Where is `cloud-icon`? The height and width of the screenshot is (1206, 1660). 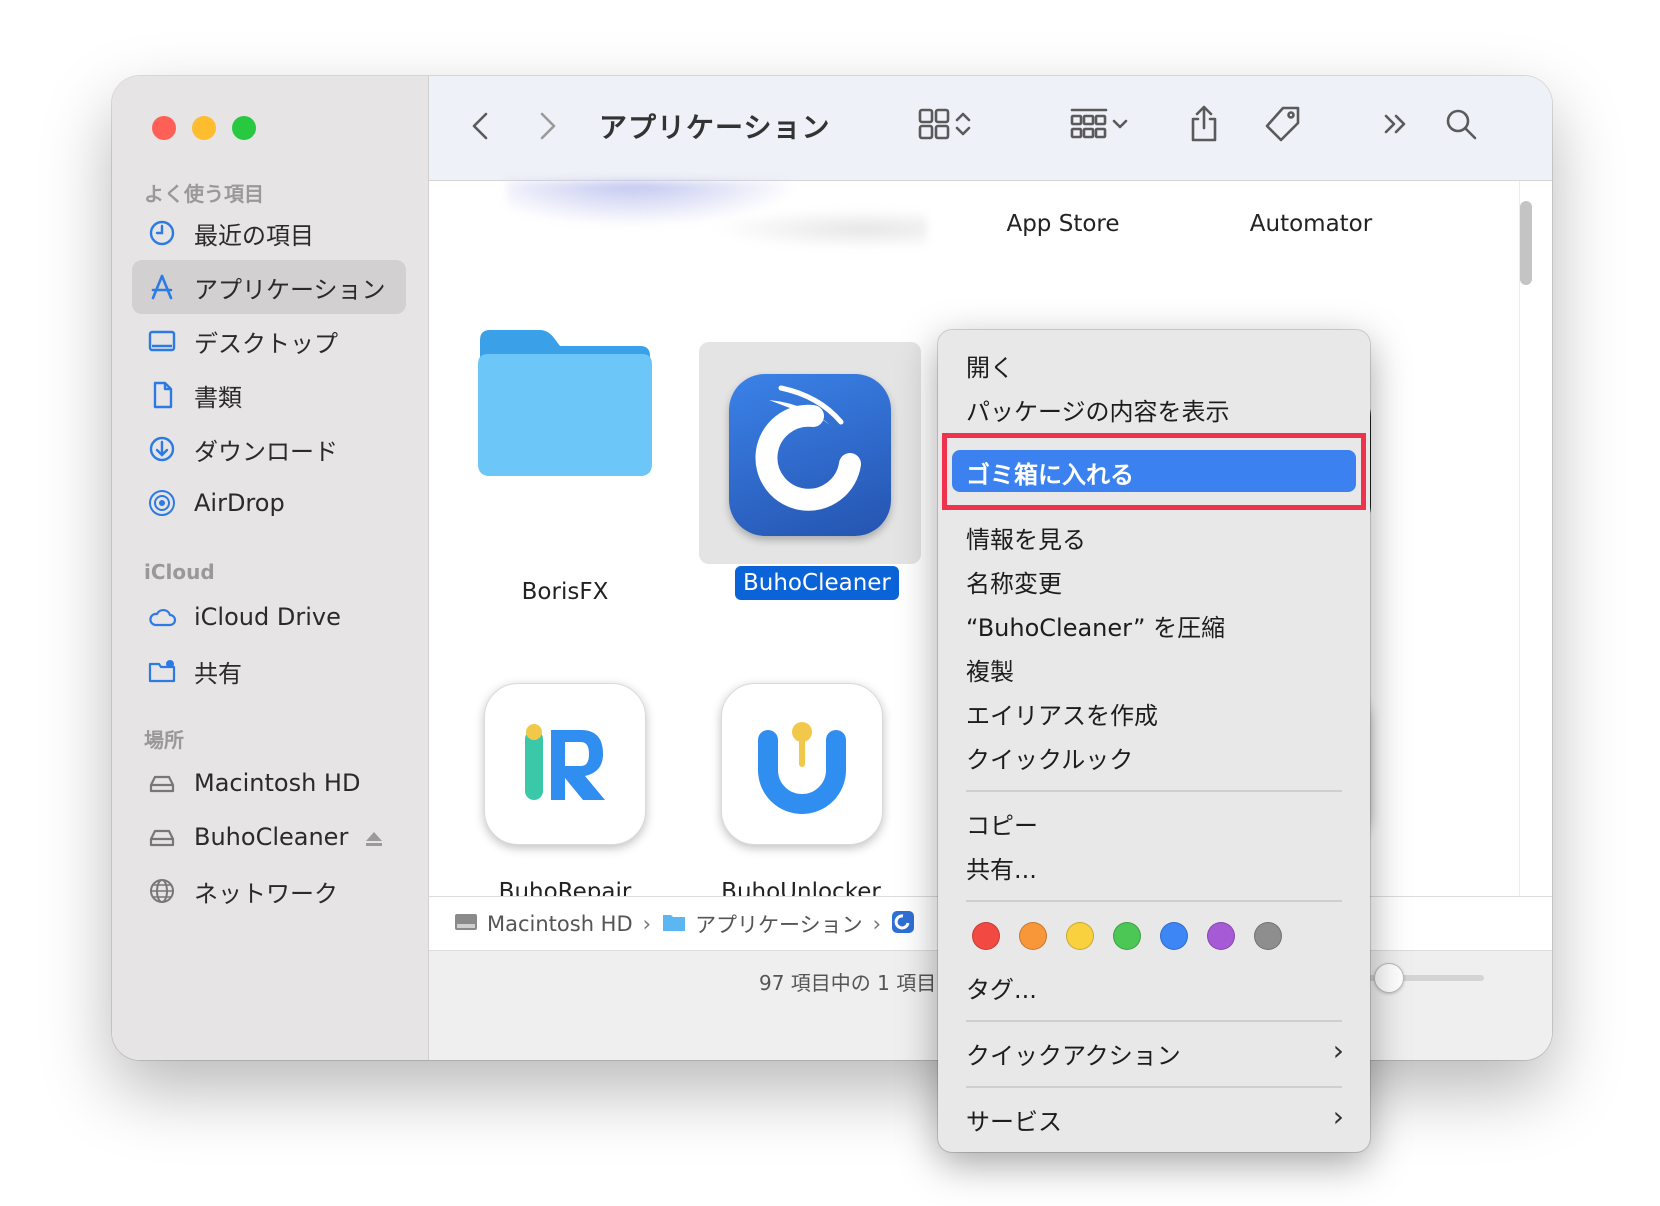
cloud-icon is located at coordinates (162, 617).